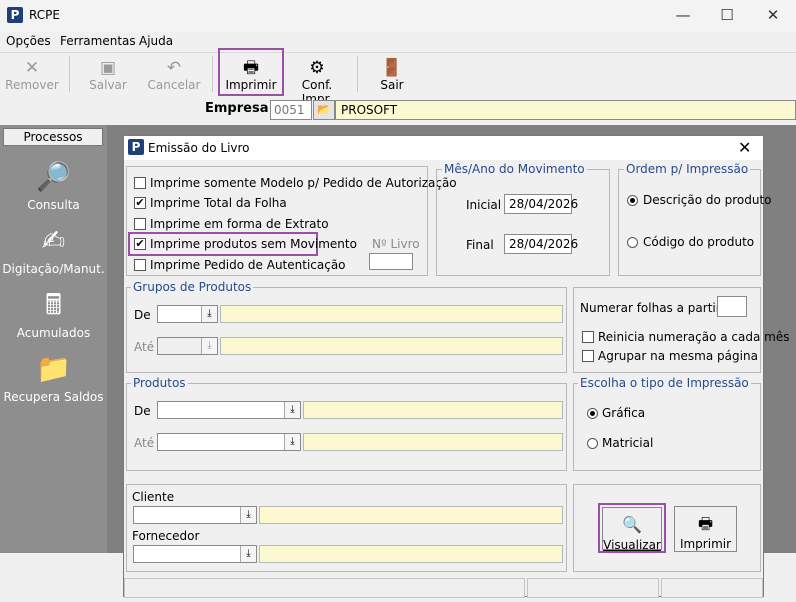 Image resolution: width=796 pixels, height=602 pixels. I want to click on radio-grafica, so click(592, 413).